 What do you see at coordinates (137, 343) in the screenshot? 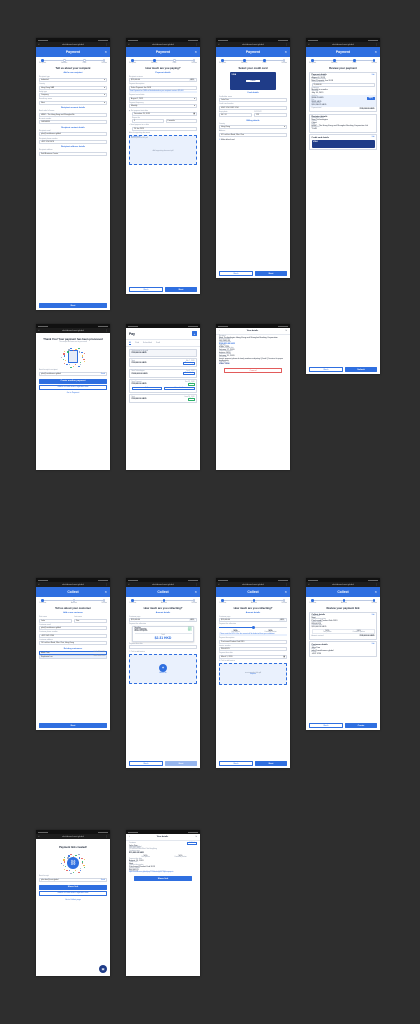
I see `tab-paid: Paid` at bounding box center [137, 343].